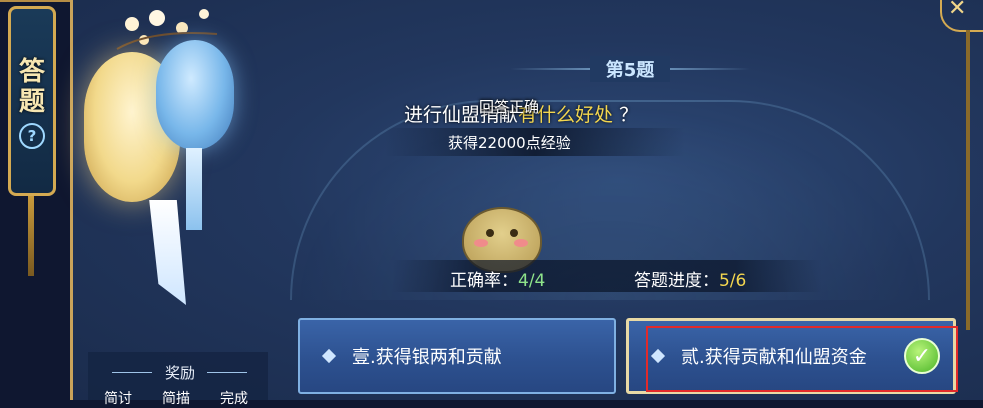  Describe the element at coordinates (490, 233) in the screenshot. I see `mascot-eye-left` at that location.